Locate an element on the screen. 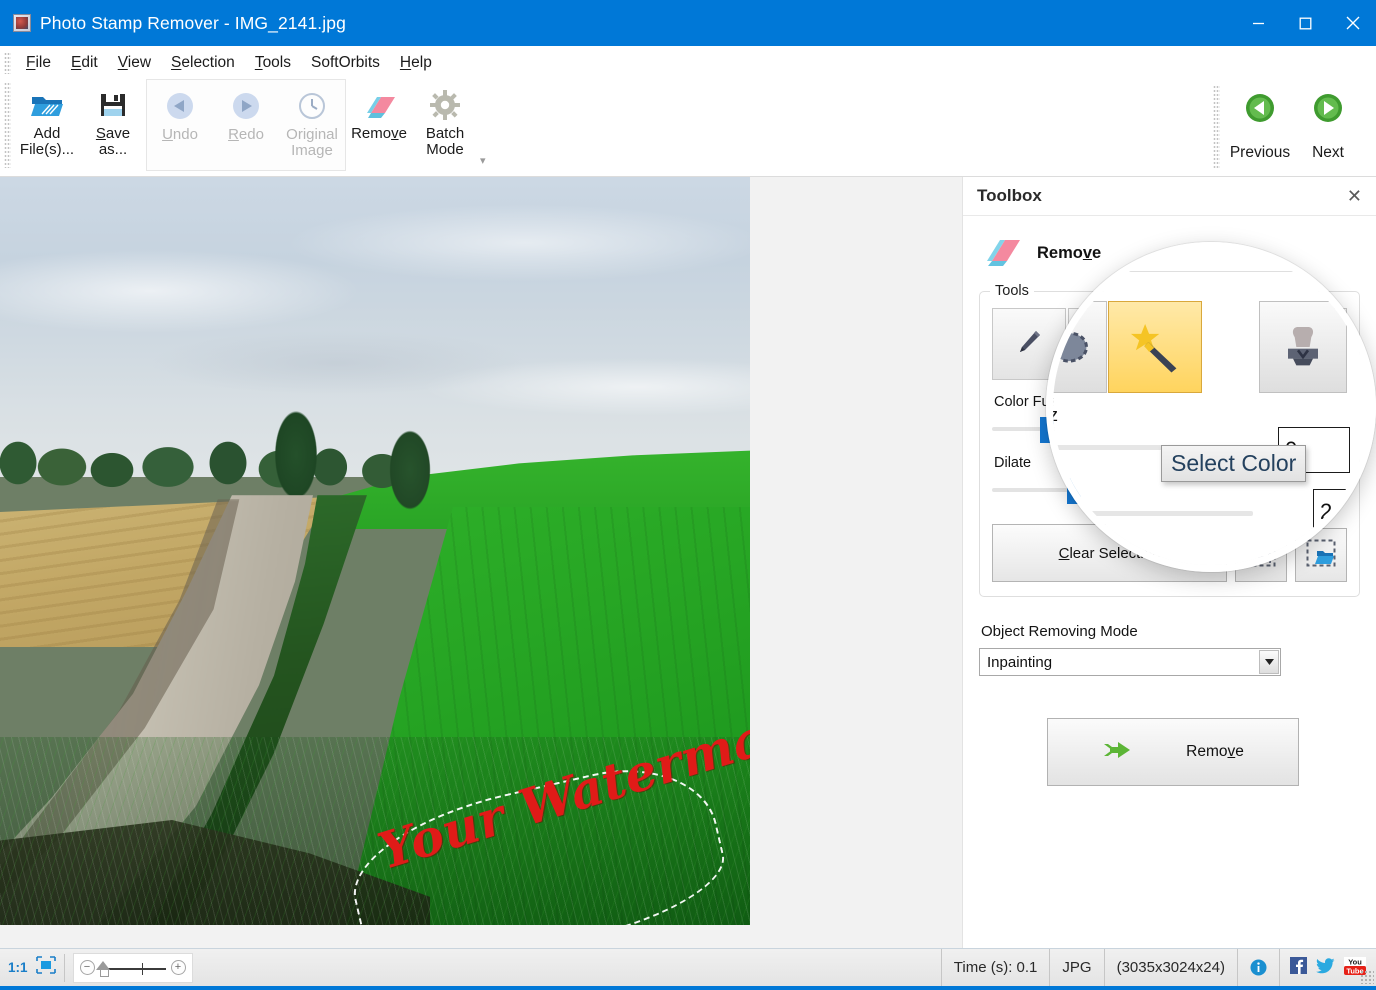 This screenshot has width=1376, height=990. window-title: Photo Stamp Remover - IMG_2141.jpg is located at coordinates (193, 22).